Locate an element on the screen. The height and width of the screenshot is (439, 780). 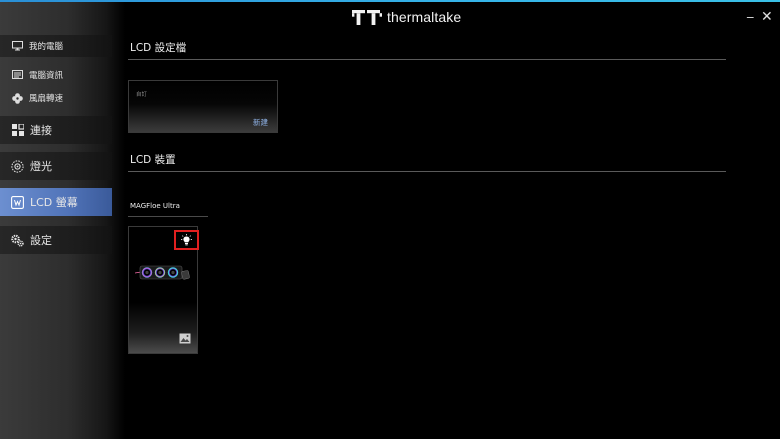
device-tab-magfloe-ultra: MAGFloe Ultra is located at coordinates (155, 206).